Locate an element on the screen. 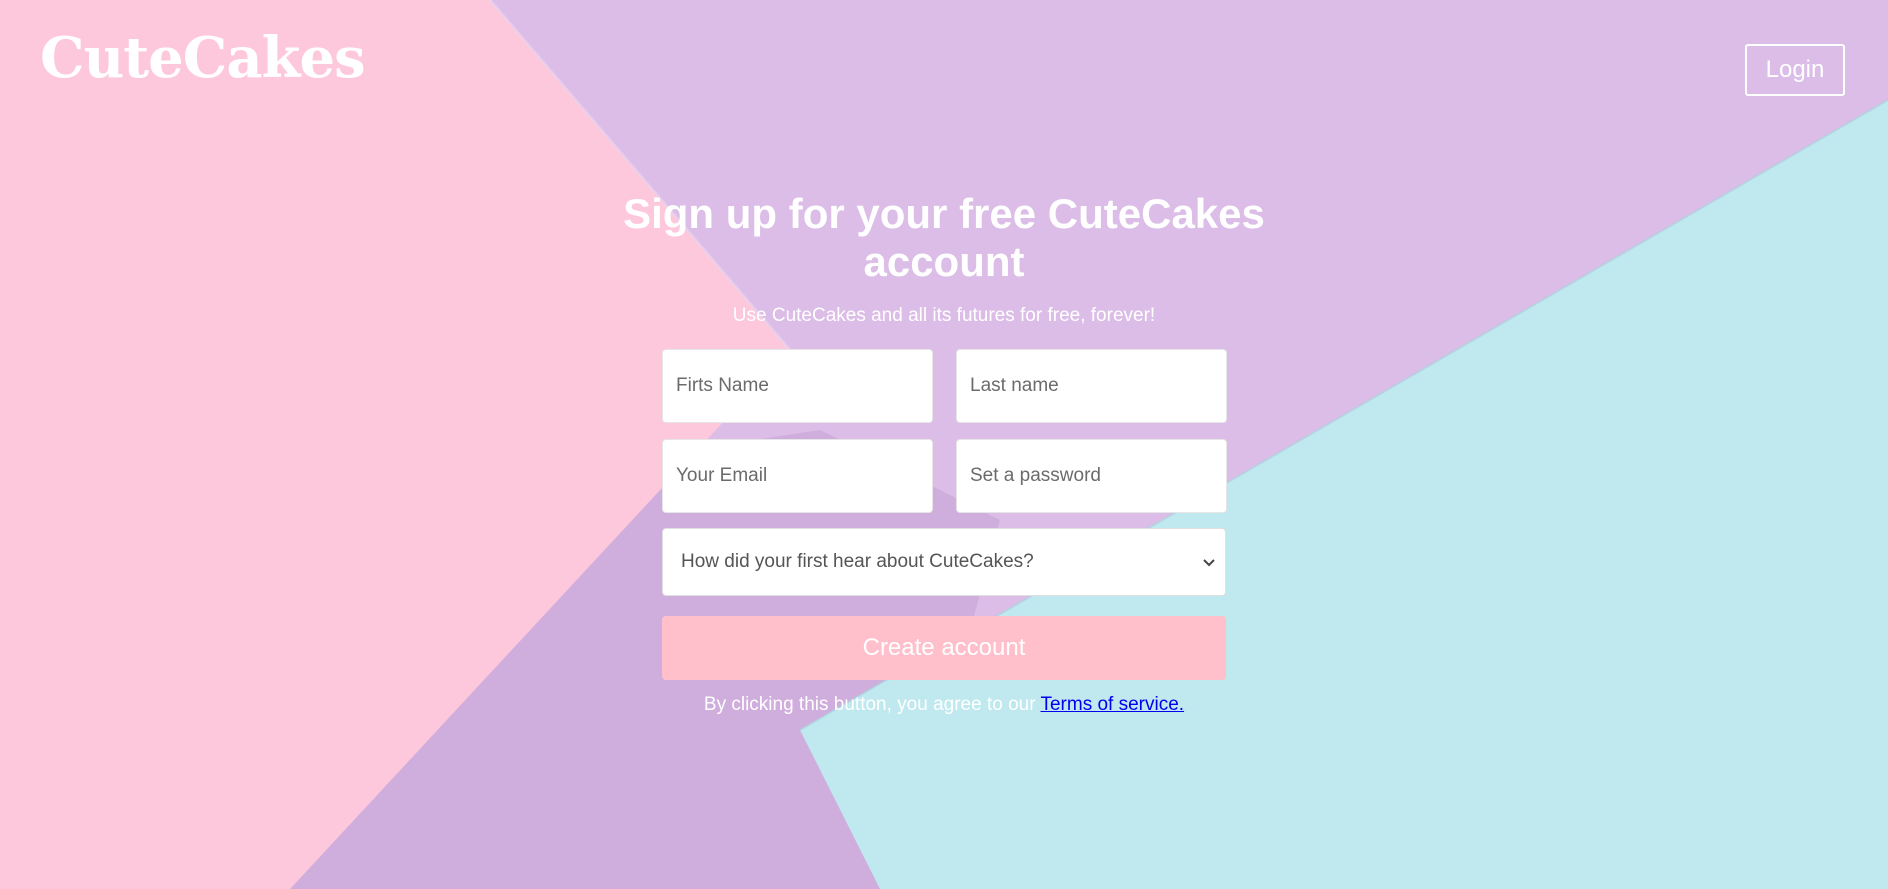 The image size is (1888, 889). login-button: Login is located at coordinates (1795, 70).